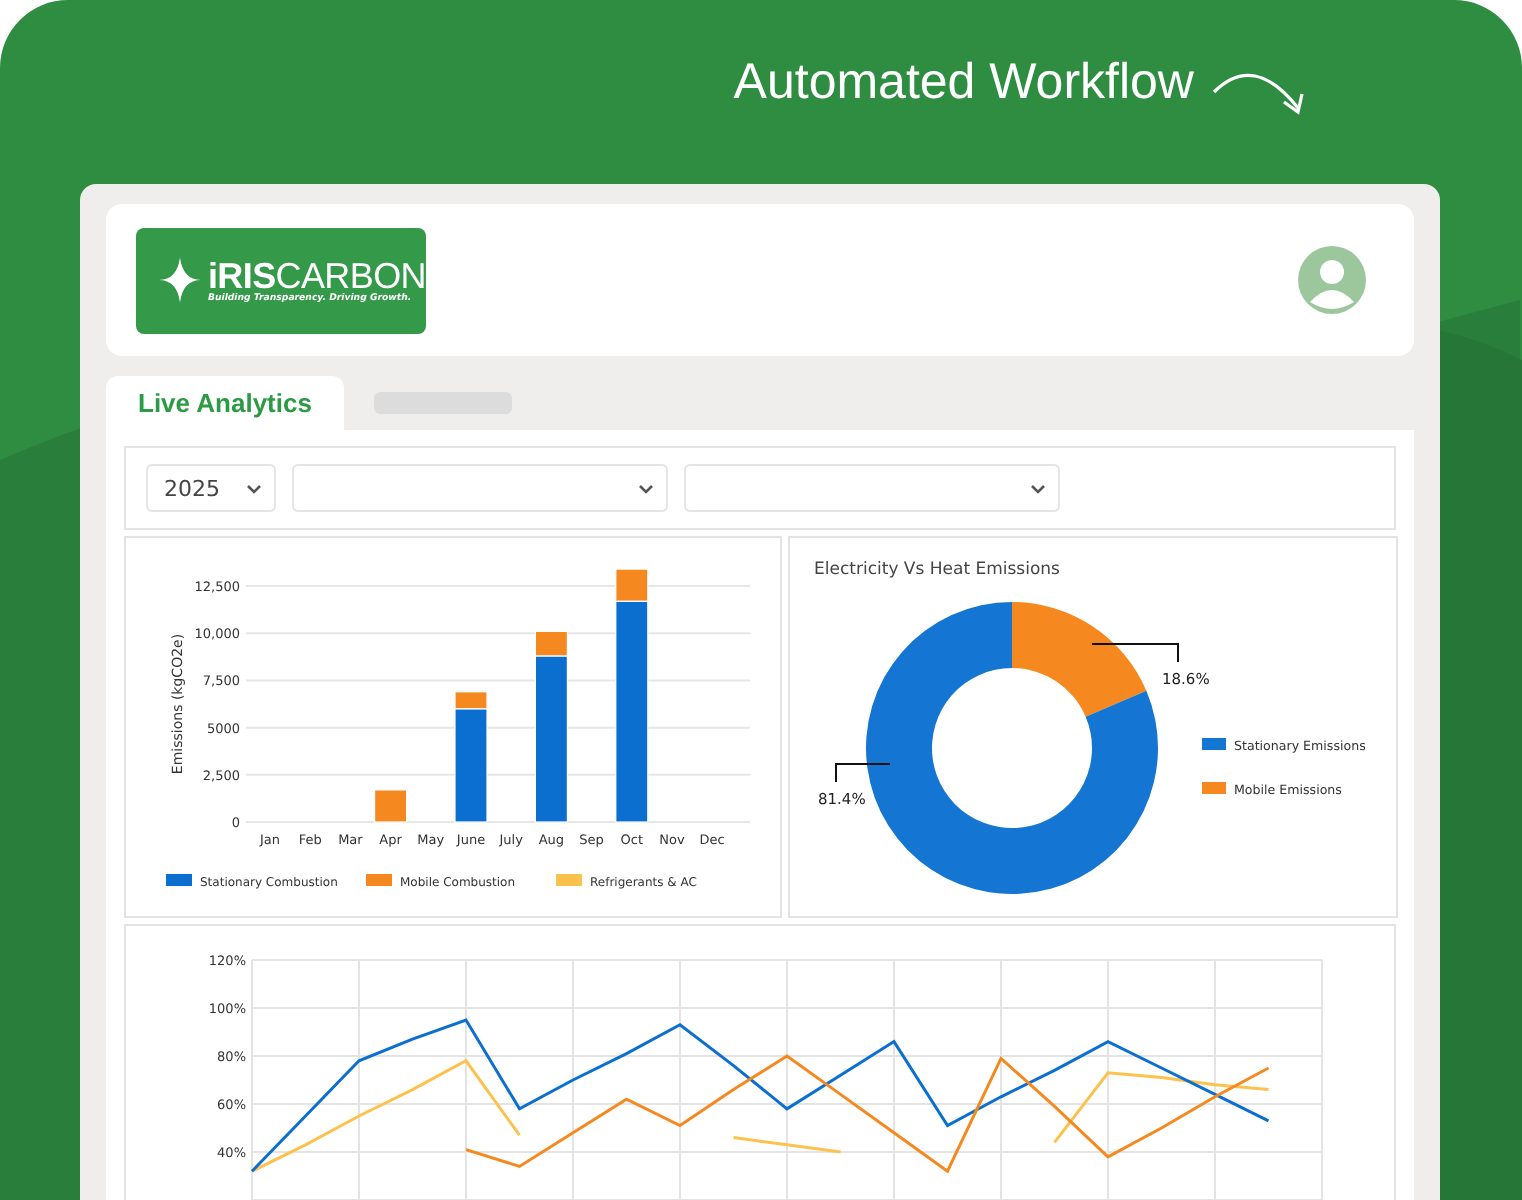 The image size is (1522, 1200). What do you see at coordinates (391, 806) in the screenshot?
I see `bar` at bounding box center [391, 806].